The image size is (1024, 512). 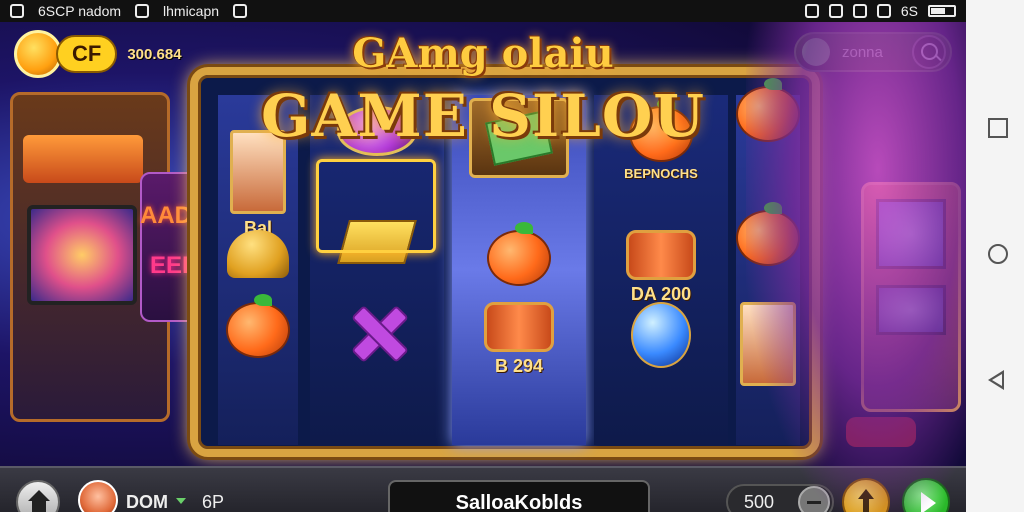 I want to click on back-button, so click(x=996, y=380).